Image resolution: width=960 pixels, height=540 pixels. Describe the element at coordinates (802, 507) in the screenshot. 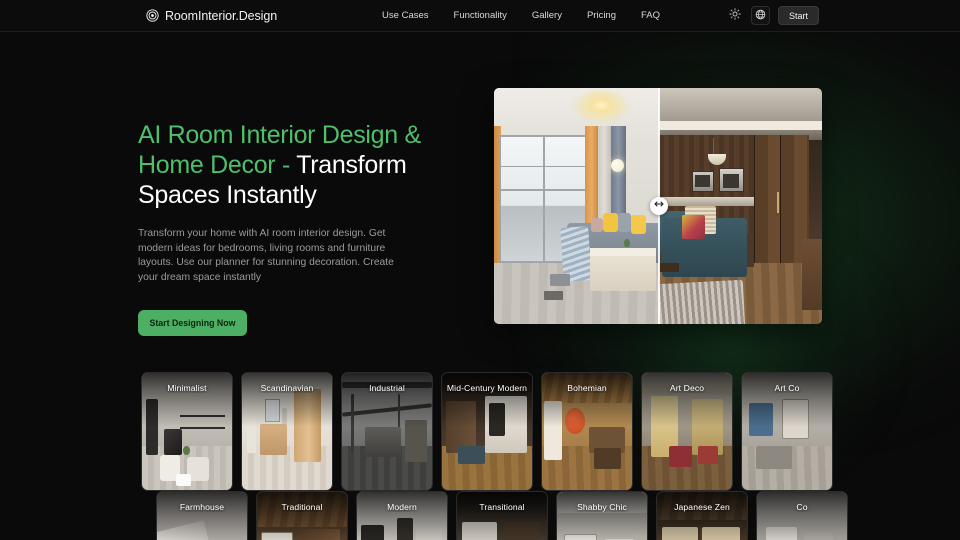

I see `style-card-label: Co` at that location.